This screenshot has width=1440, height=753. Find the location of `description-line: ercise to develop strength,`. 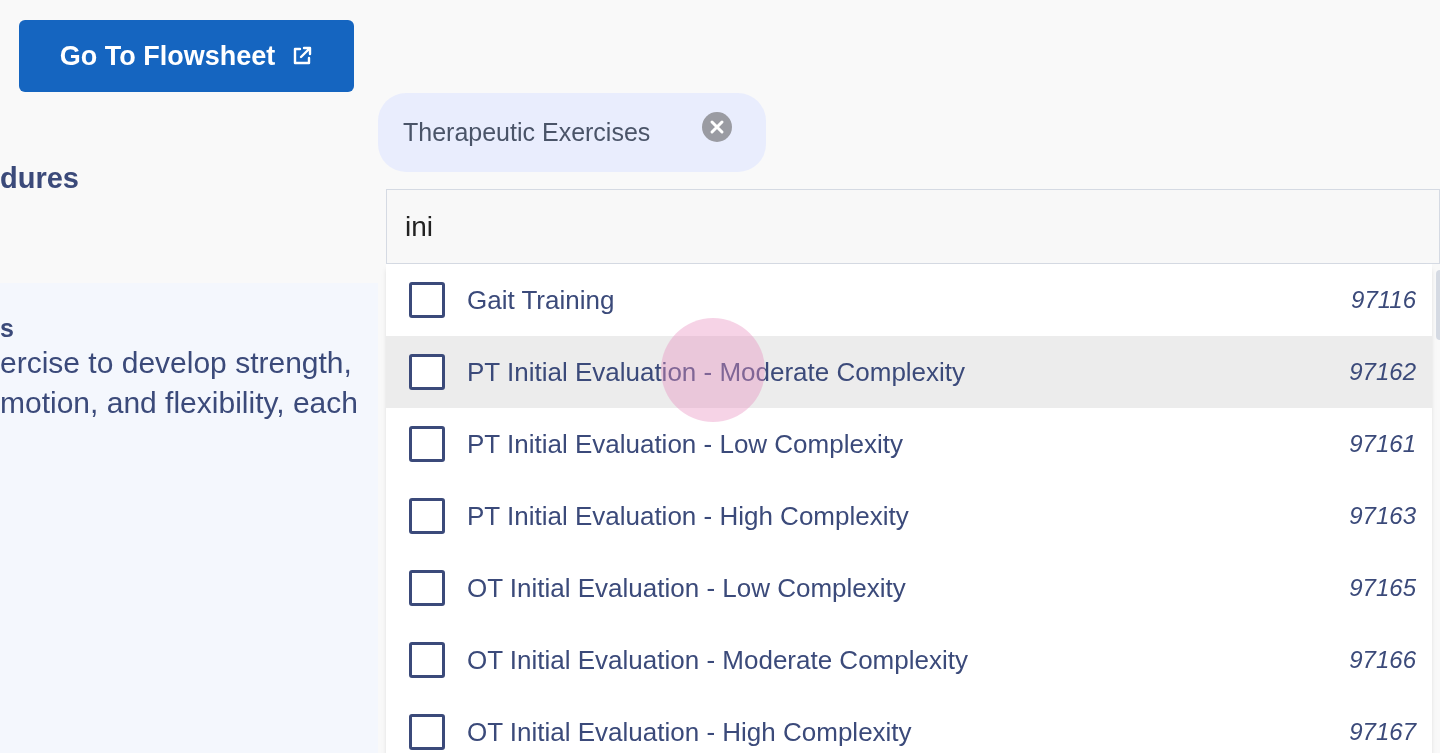

description-line: ercise to develop strength, is located at coordinates (176, 363).